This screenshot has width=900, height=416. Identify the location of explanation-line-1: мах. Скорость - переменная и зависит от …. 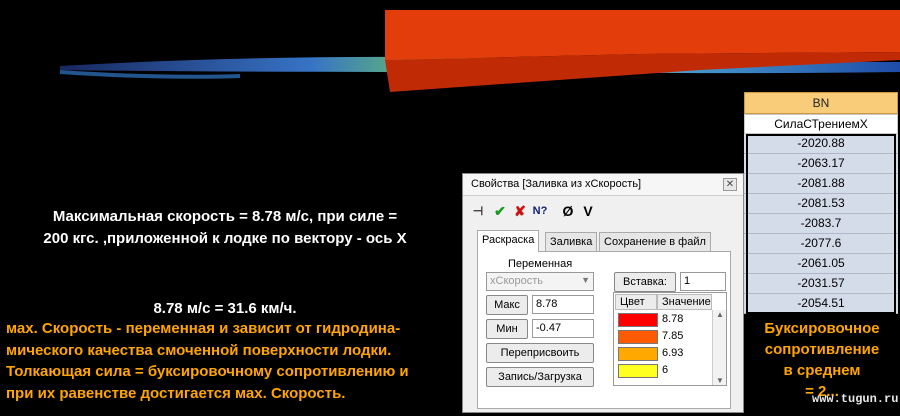
(203, 328).